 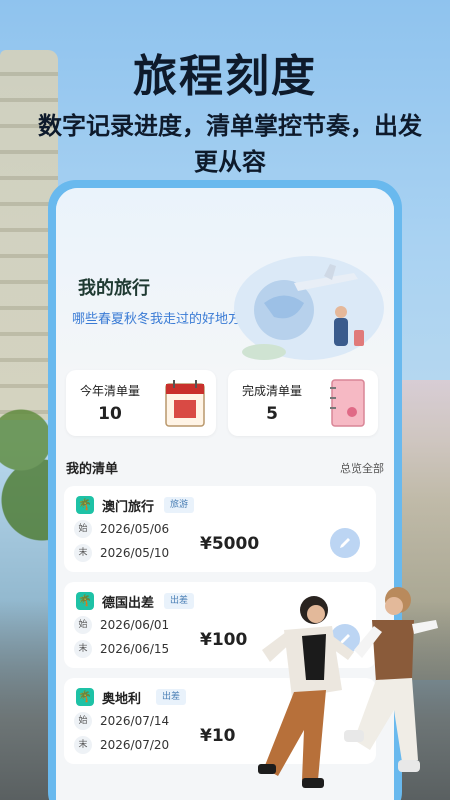 I want to click on end-date: 2026/07/20, so click(x=135, y=745).